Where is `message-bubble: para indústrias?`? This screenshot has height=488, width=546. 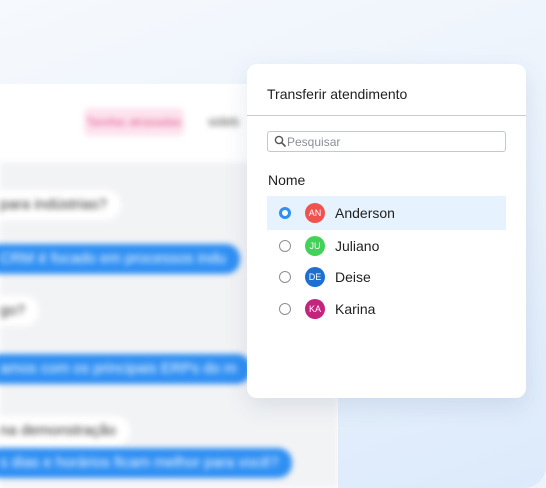 message-bubble: para indústrias? is located at coordinates (60, 205).